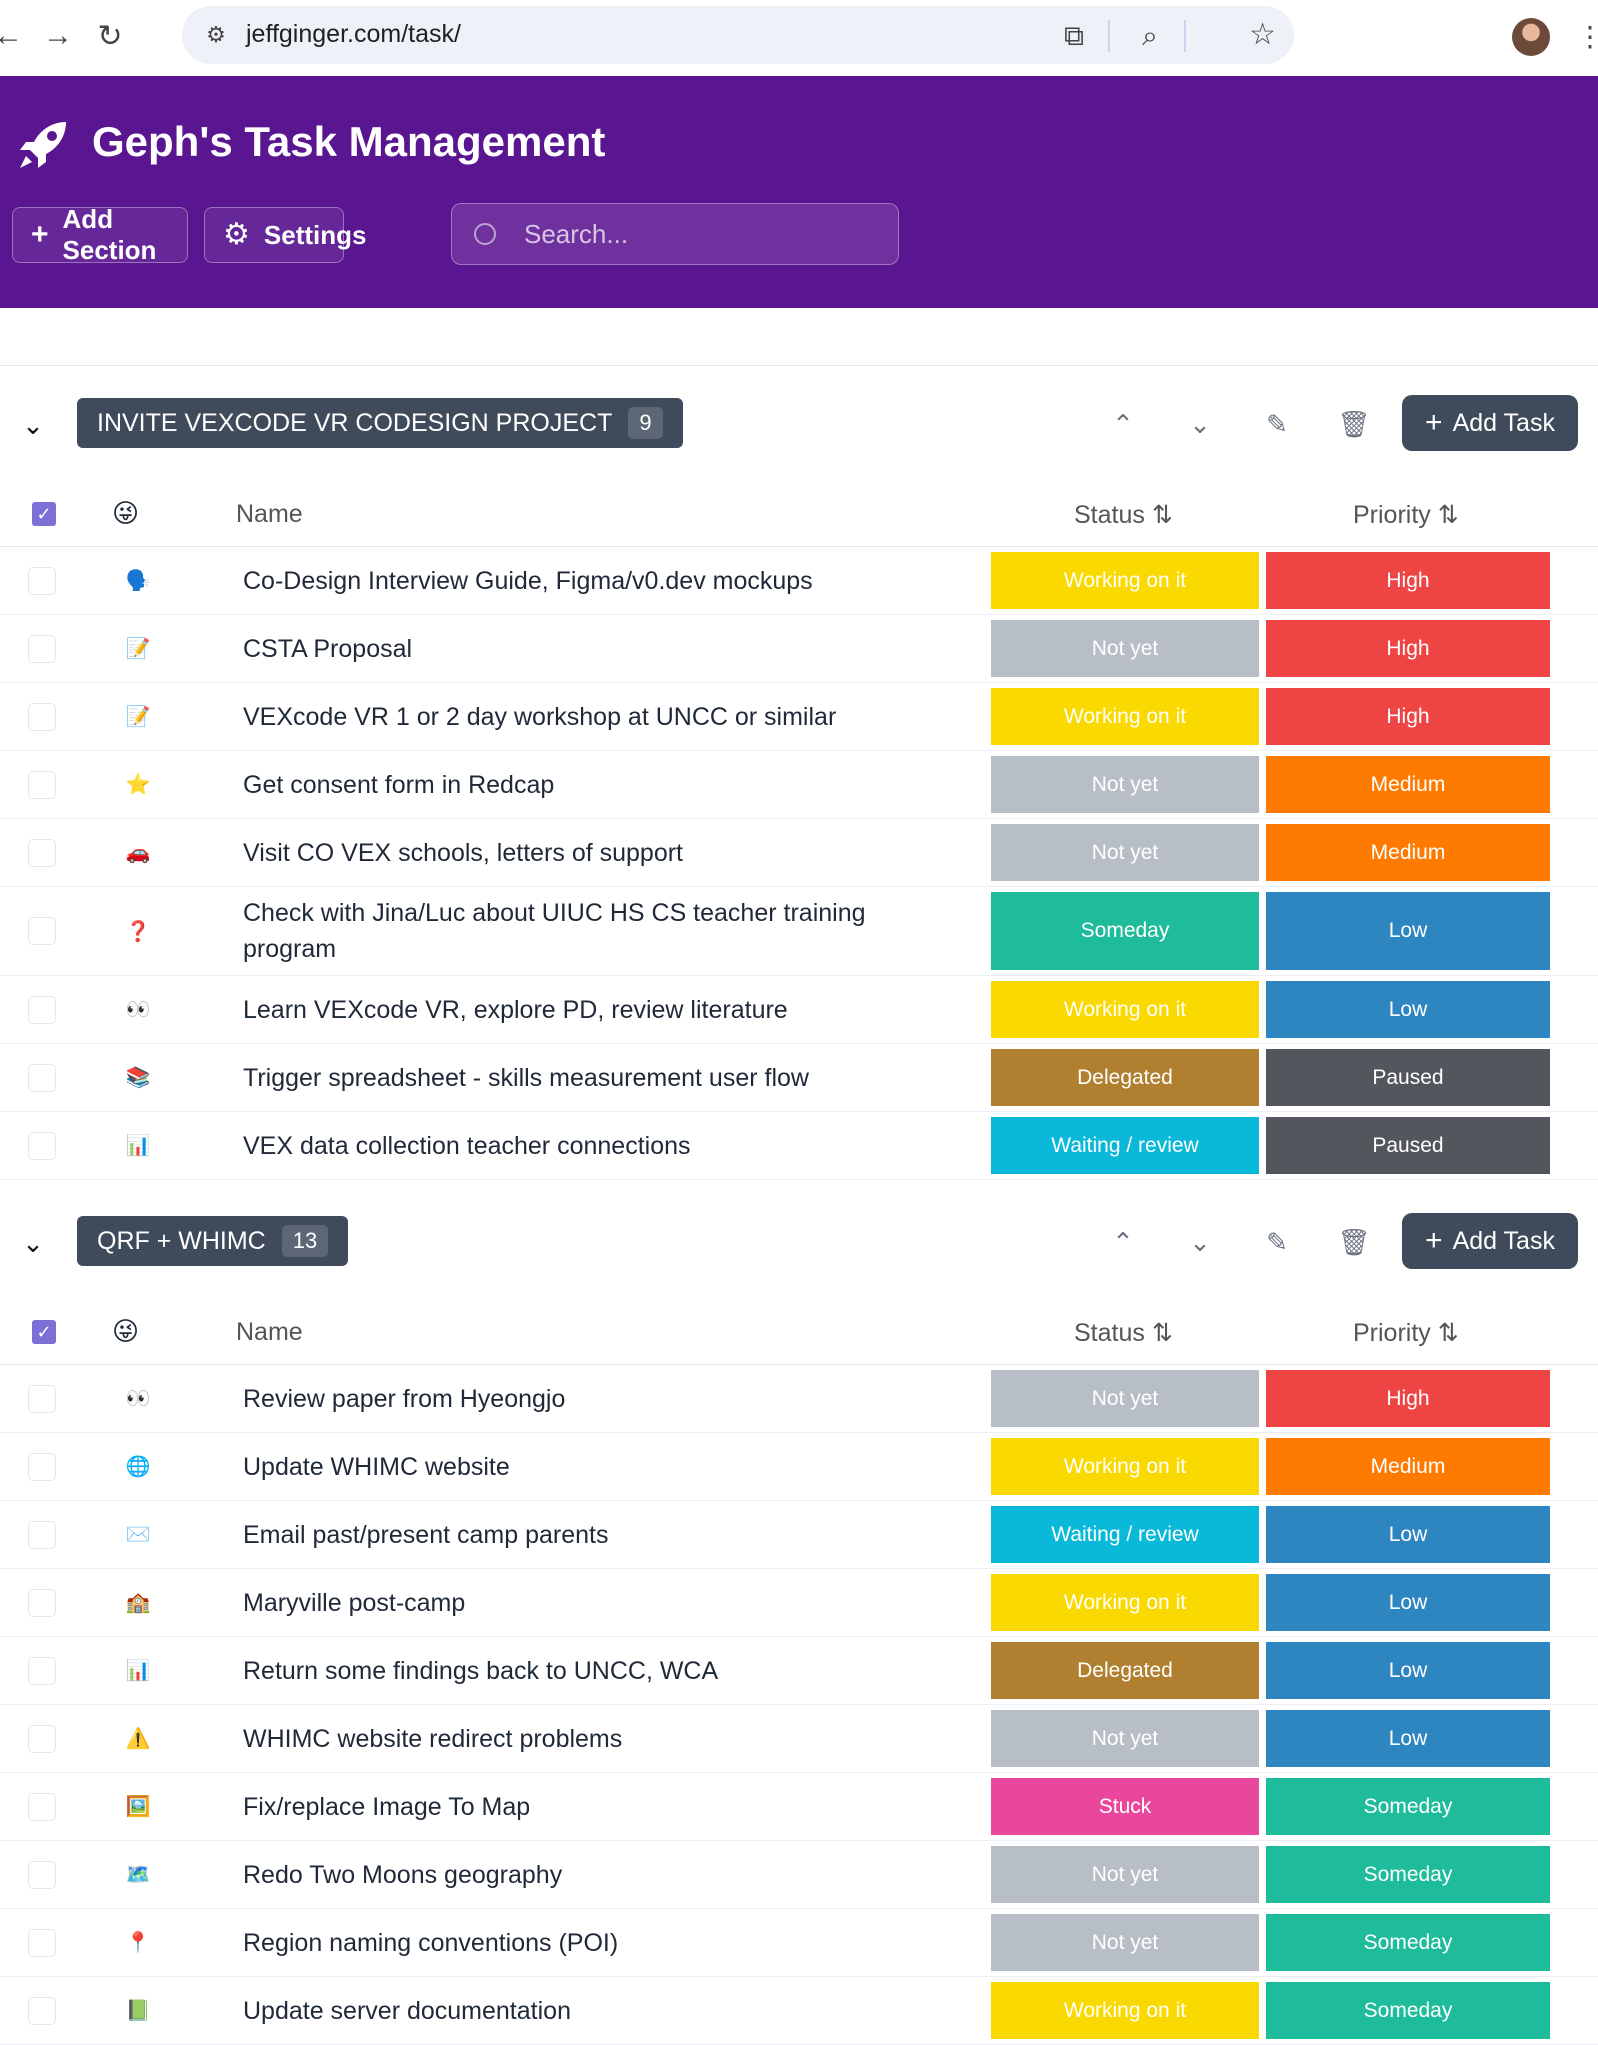 The height and width of the screenshot is (2045, 1598). What do you see at coordinates (573, 1467) in the screenshot?
I see `task-name: Update WHIMC website` at bounding box center [573, 1467].